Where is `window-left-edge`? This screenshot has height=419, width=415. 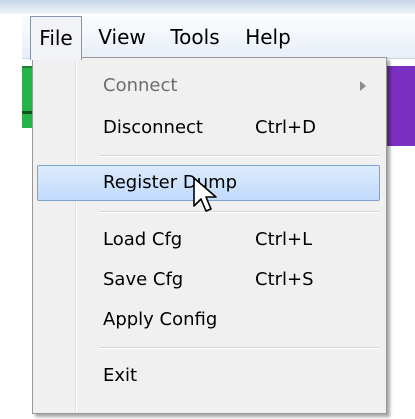 window-left-edge is located at coordinates (11, 216).